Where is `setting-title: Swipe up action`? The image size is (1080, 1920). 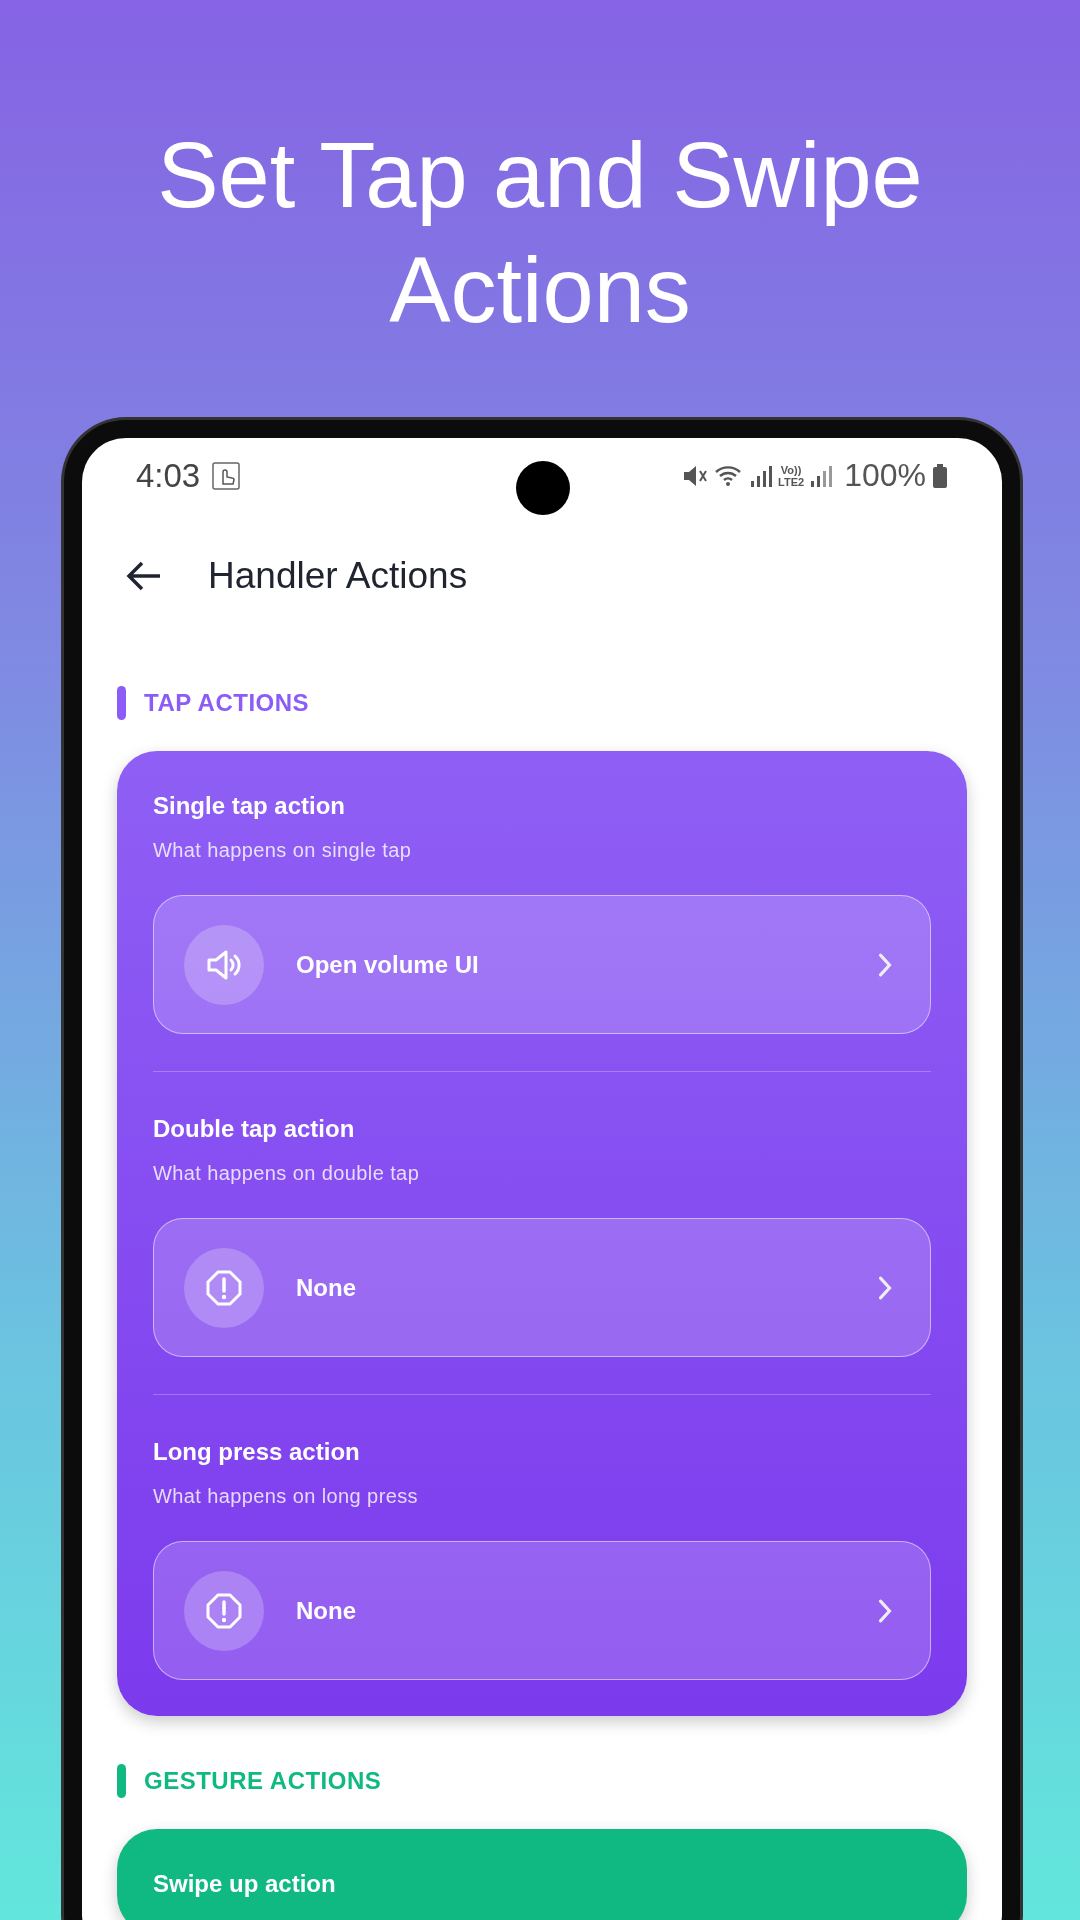 setting-title: Swipe up action is located at coordinates (245, 1884).